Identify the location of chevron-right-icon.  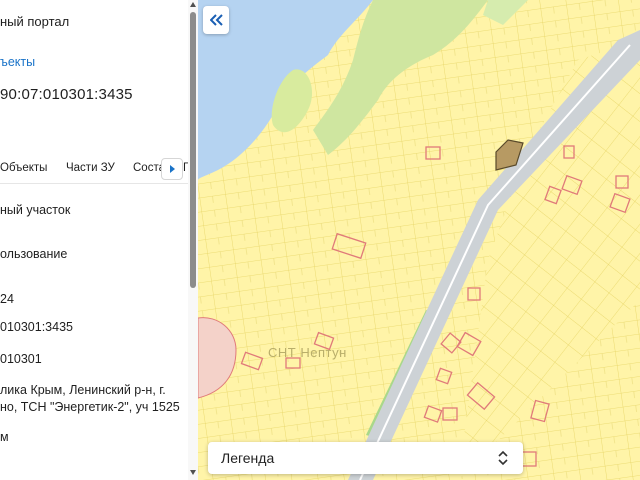
(172, 169).